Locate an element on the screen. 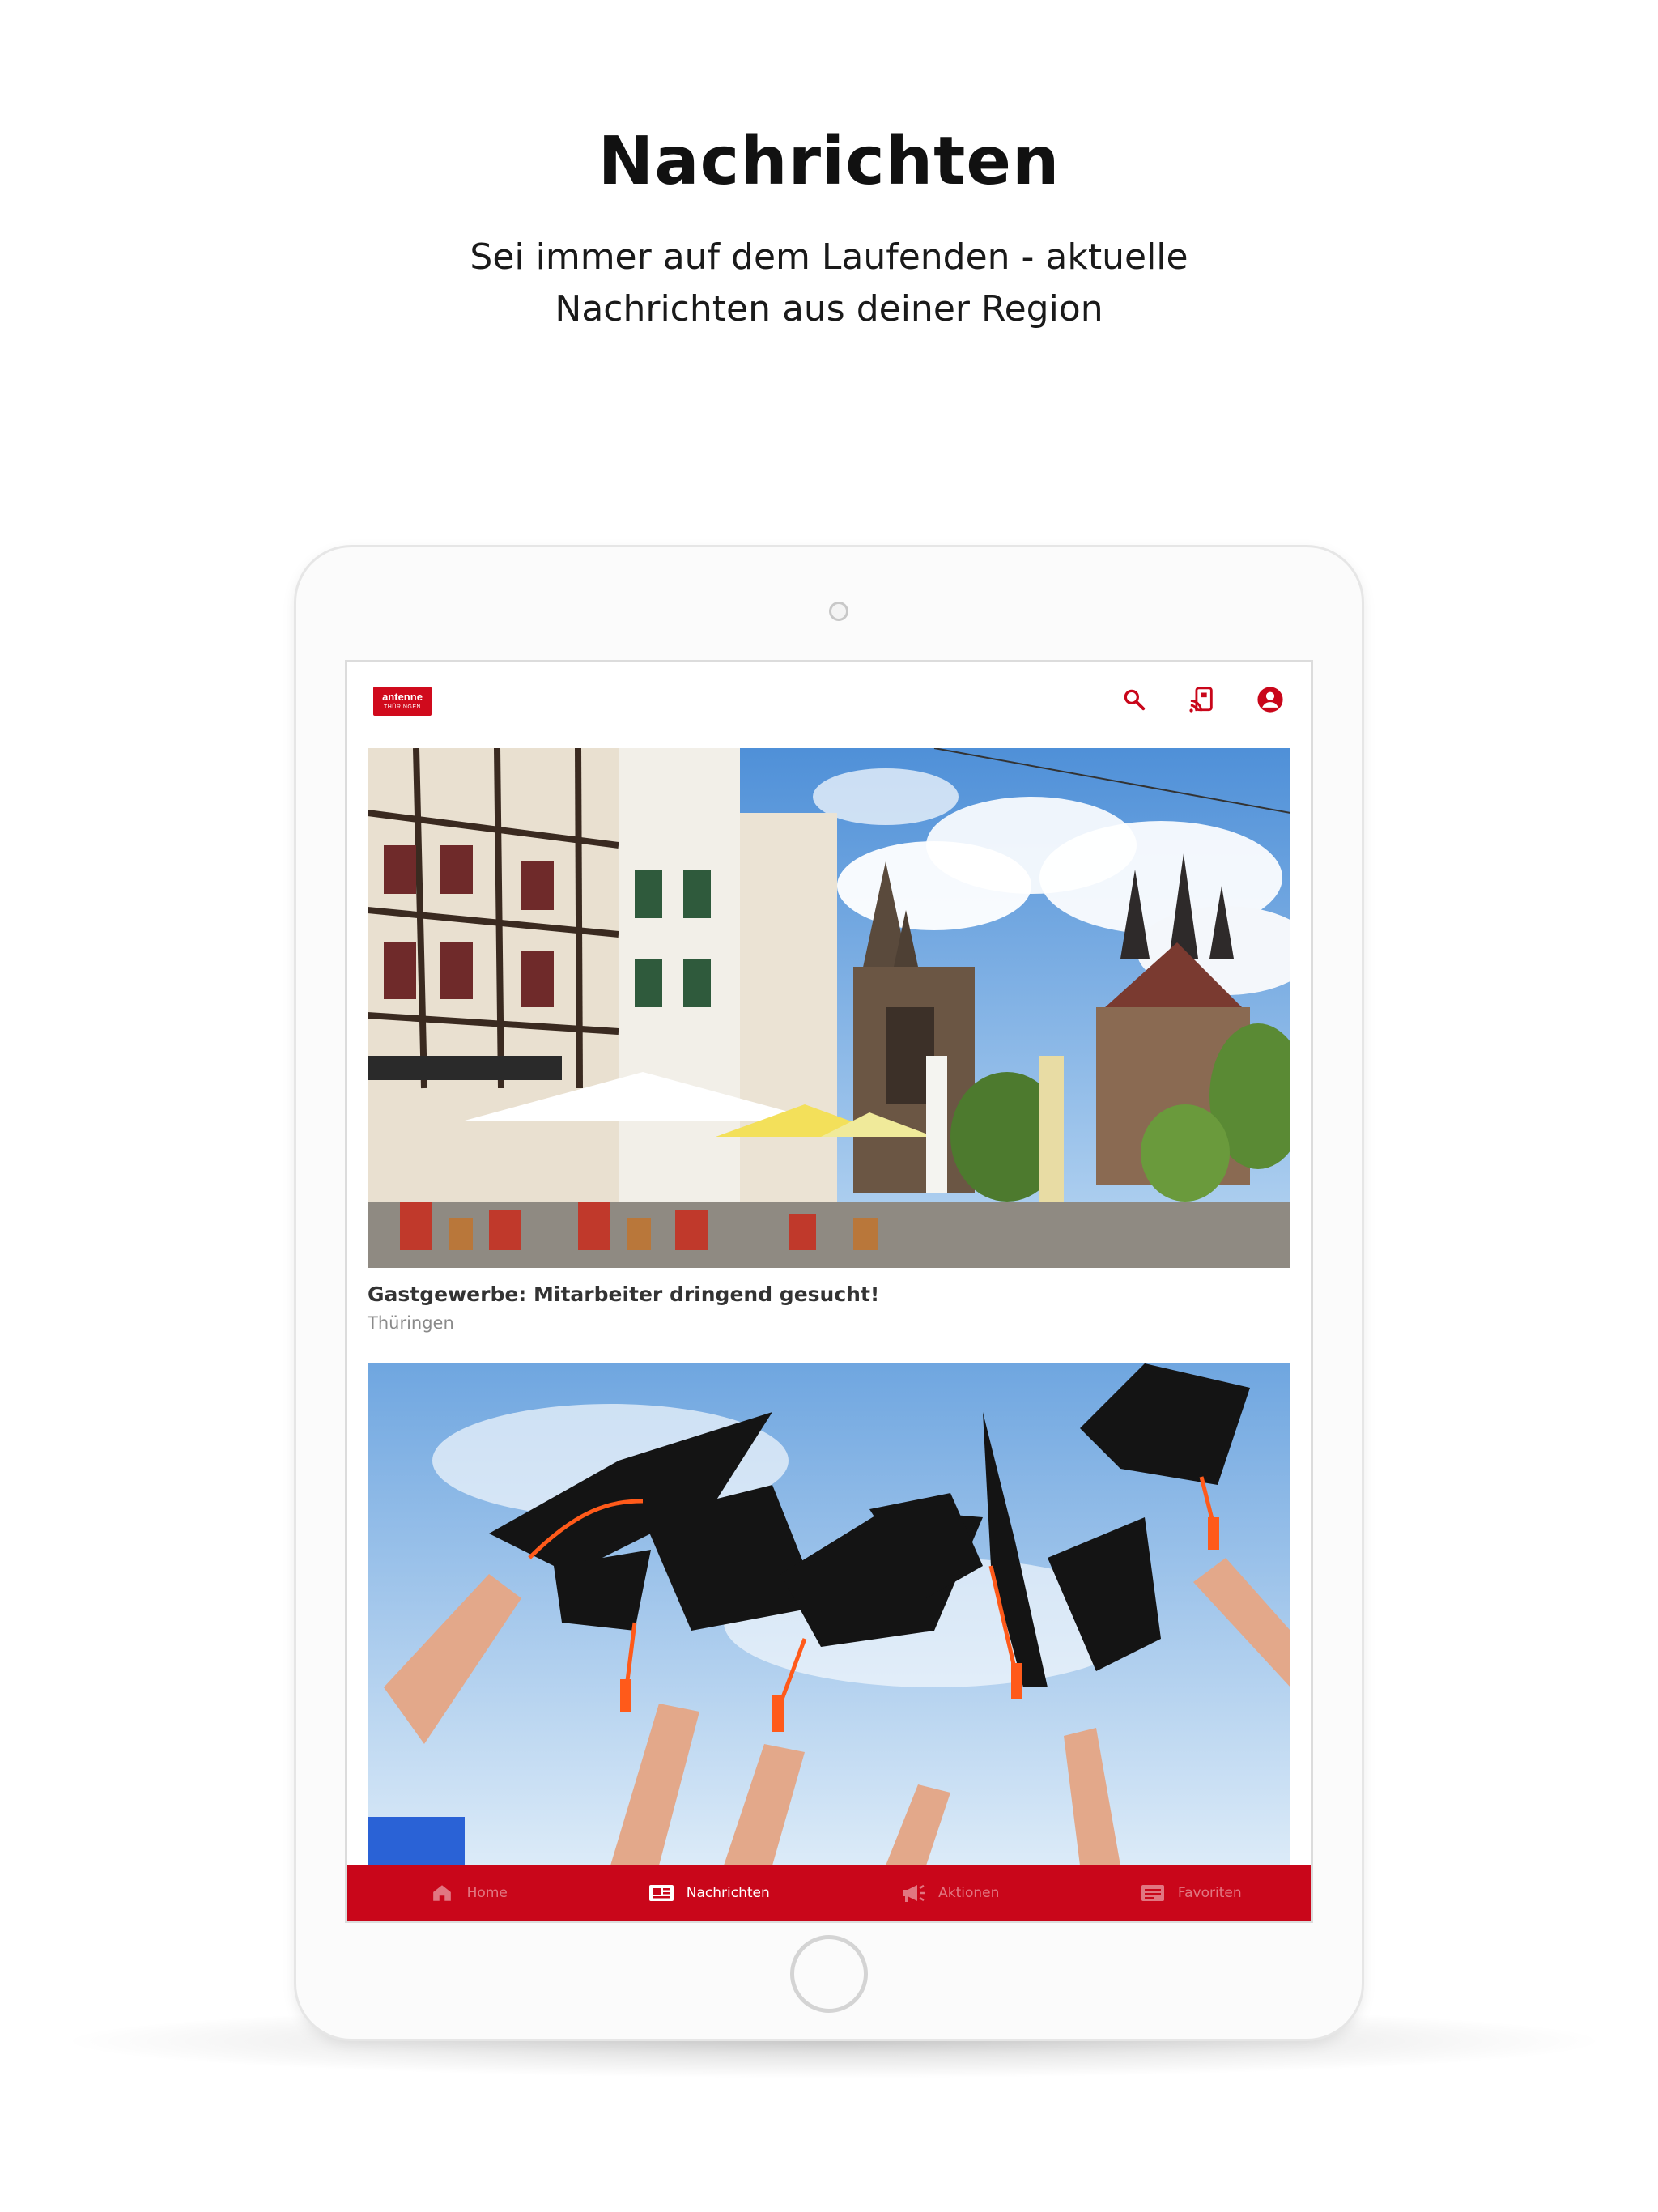  logo-wordmark: antenne is located at coordinates (402, 697).